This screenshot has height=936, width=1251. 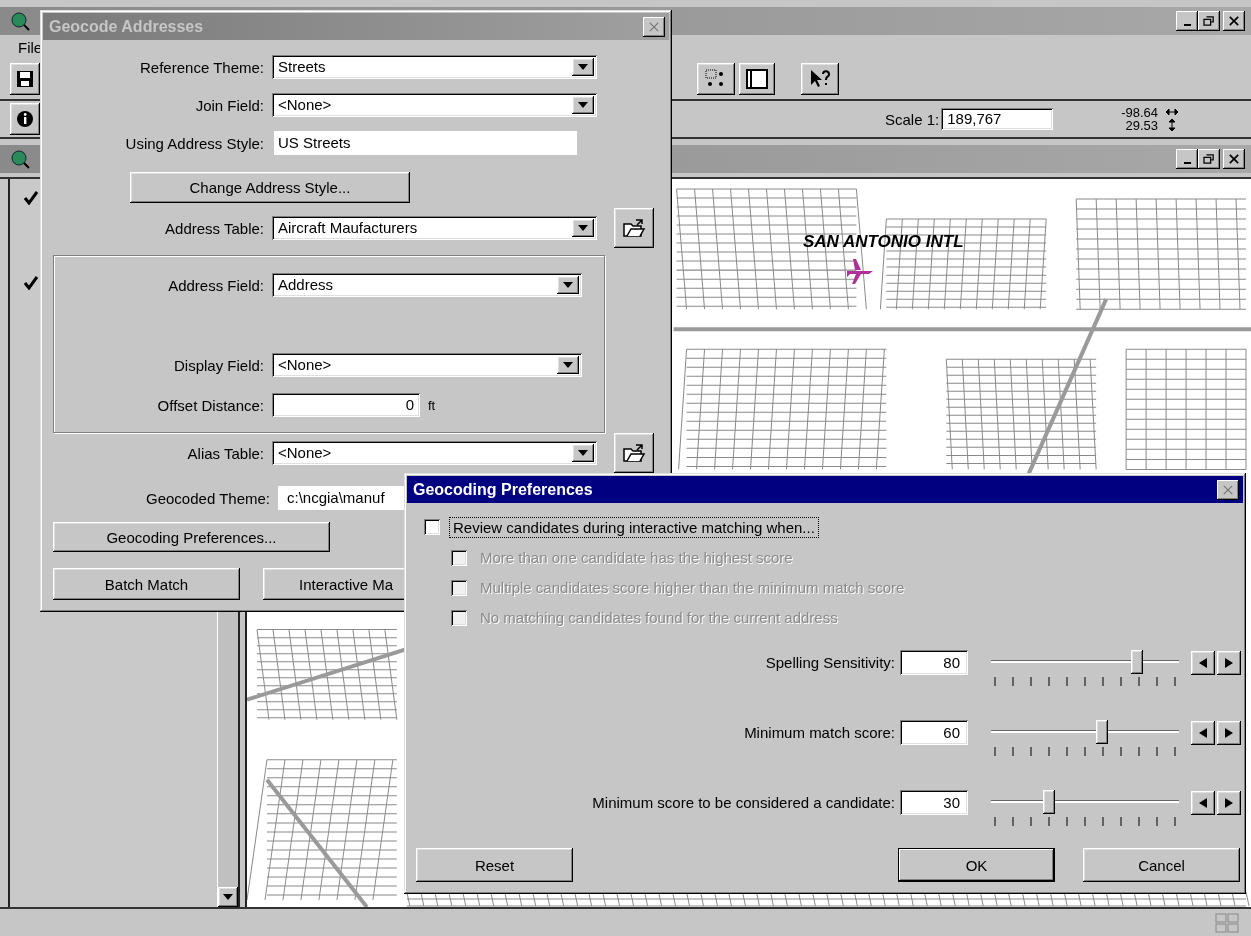 I want to click on vertical-arrow-icon, so click(x=1172, y=124).